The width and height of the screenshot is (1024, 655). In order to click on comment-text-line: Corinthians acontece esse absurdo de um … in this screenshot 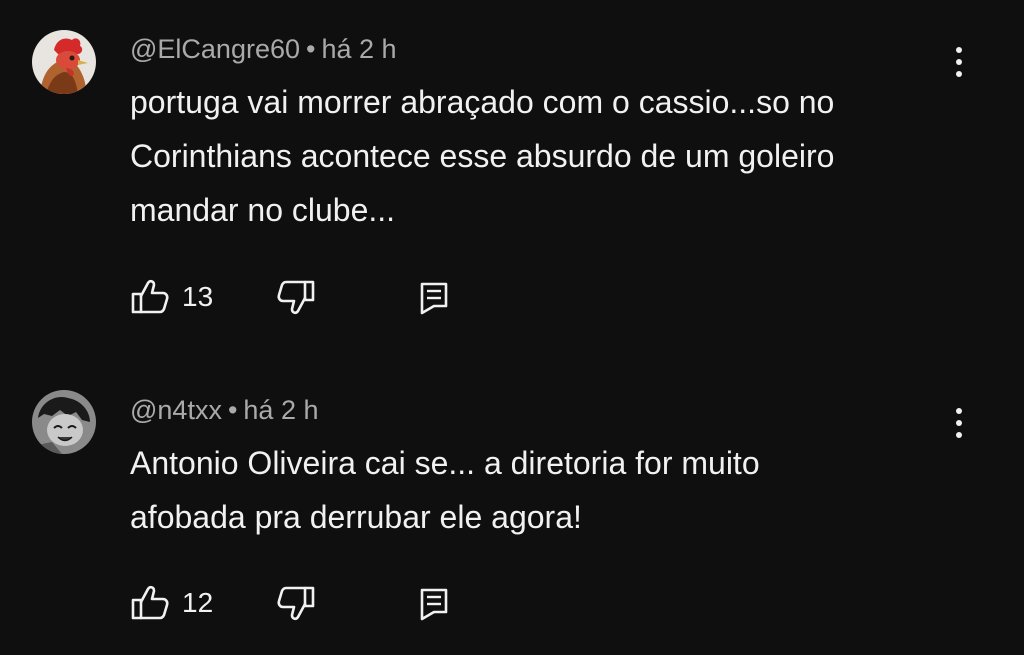, I will do `click(482, 156)`.